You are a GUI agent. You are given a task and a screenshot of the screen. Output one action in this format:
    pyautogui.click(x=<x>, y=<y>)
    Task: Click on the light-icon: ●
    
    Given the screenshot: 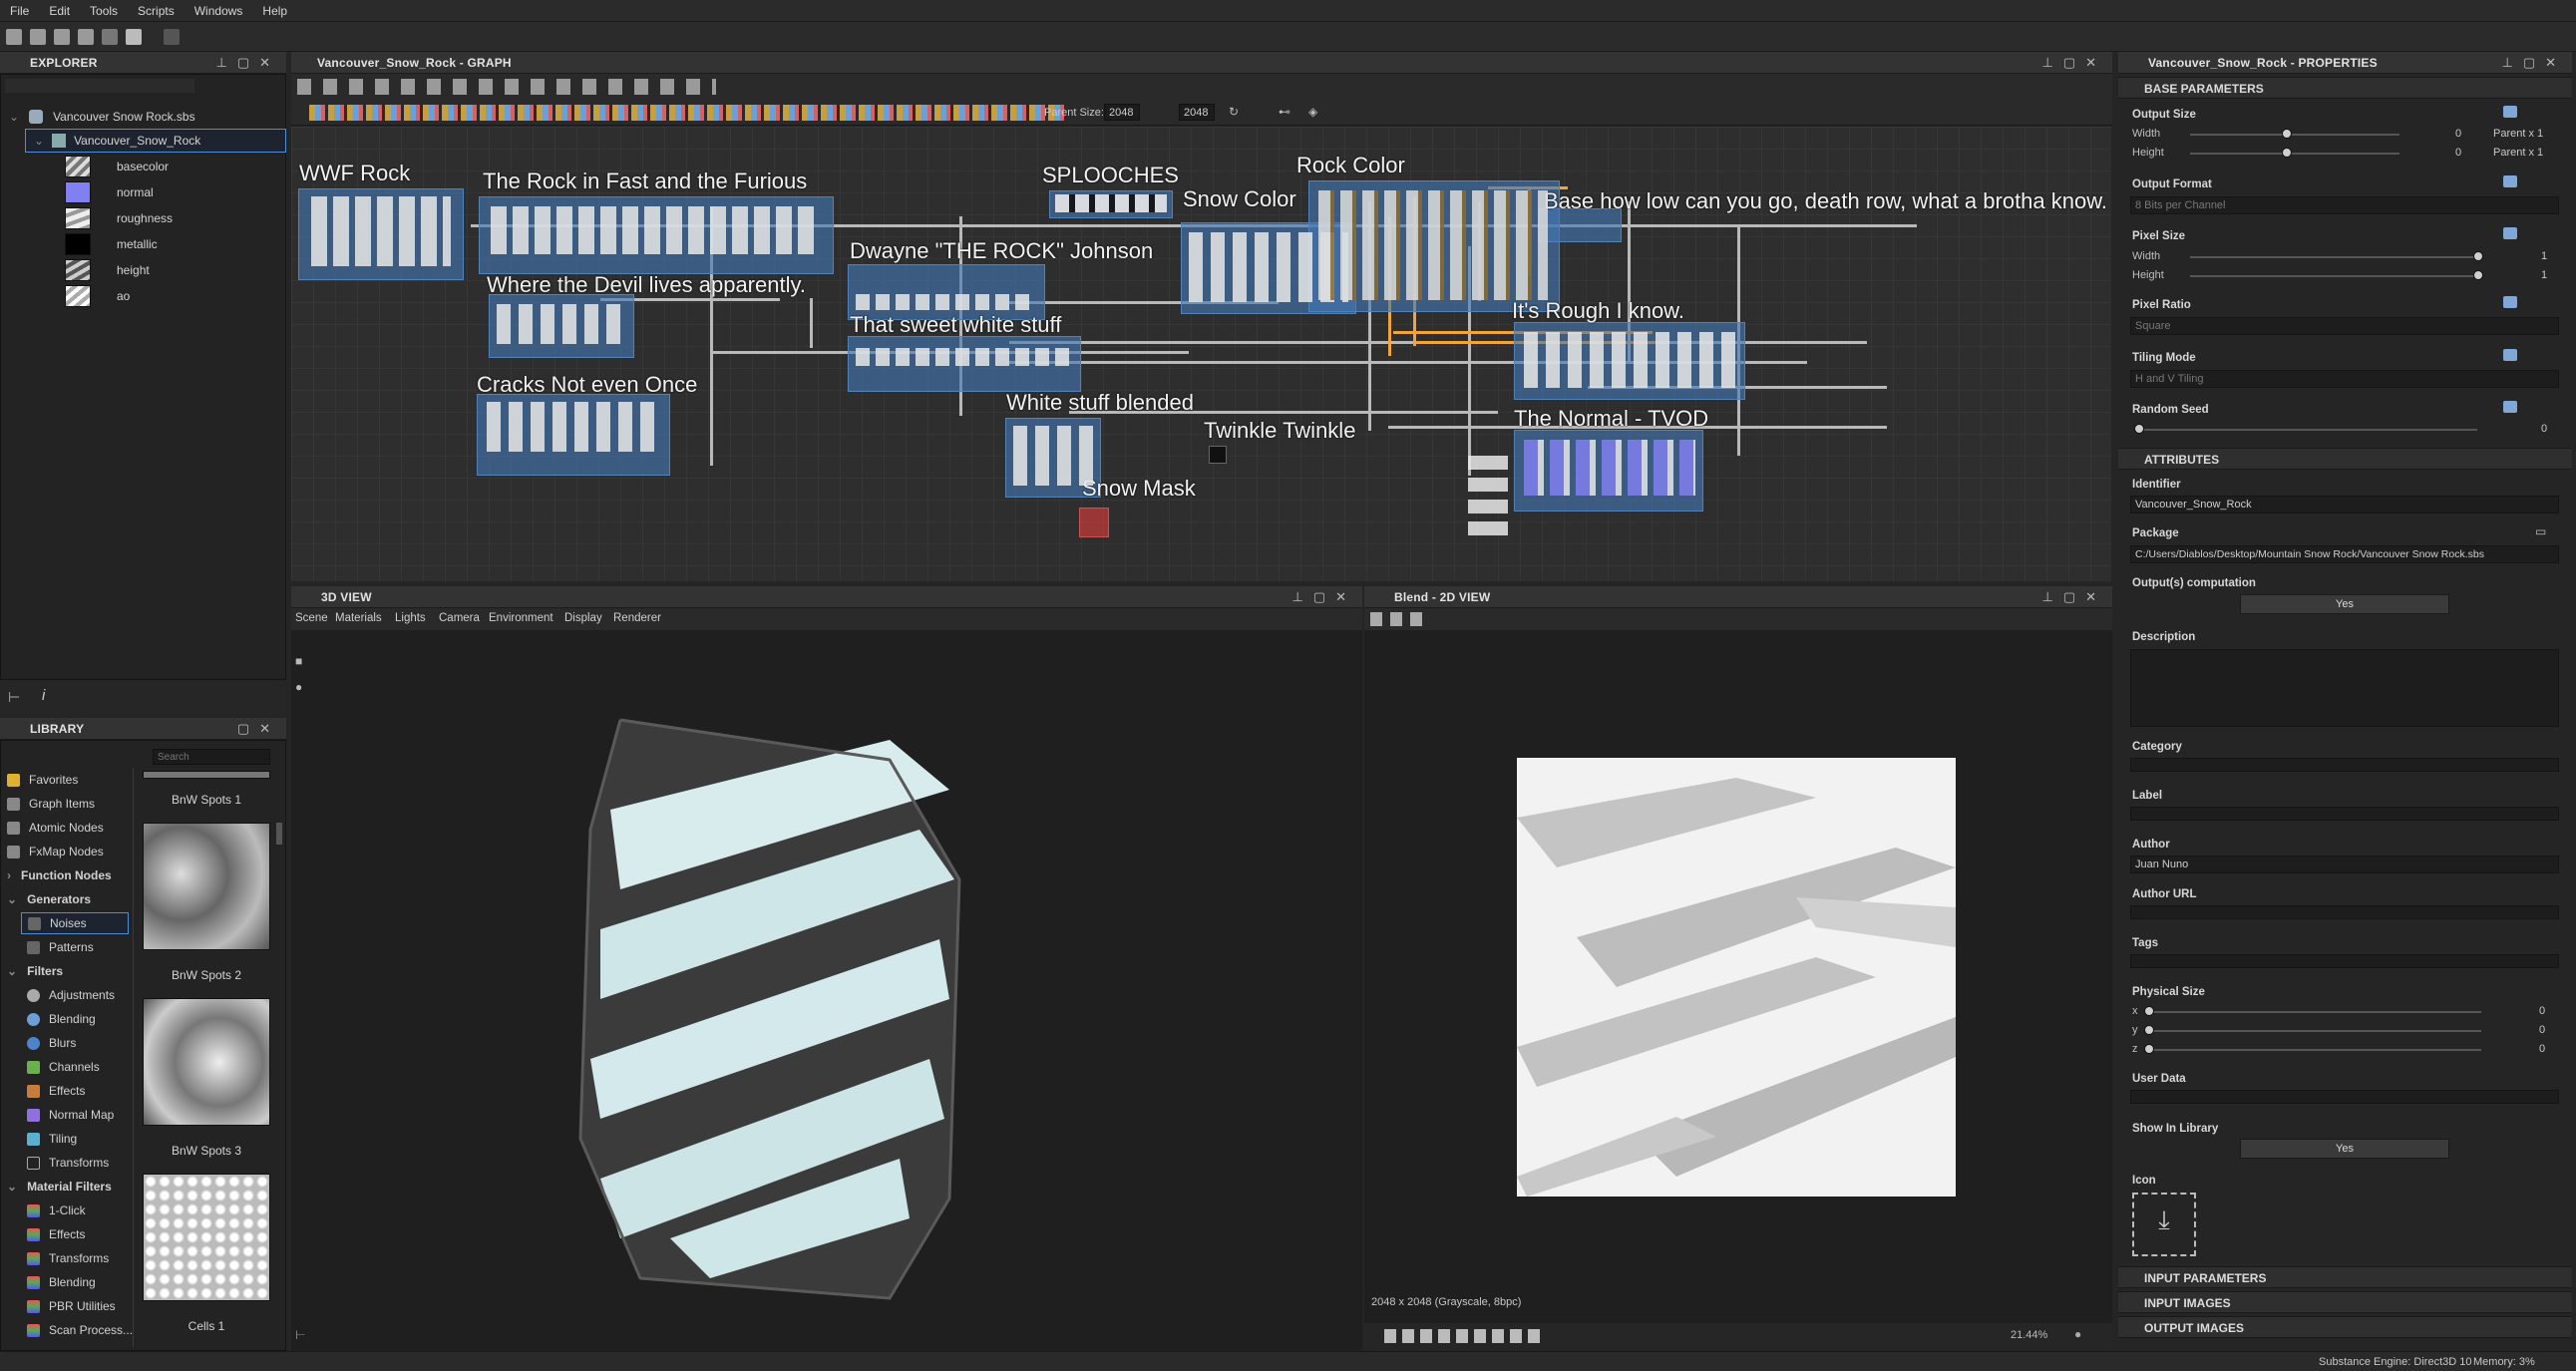 What is the action you would take?
    pyautogui.click(x=299, y=687)
    